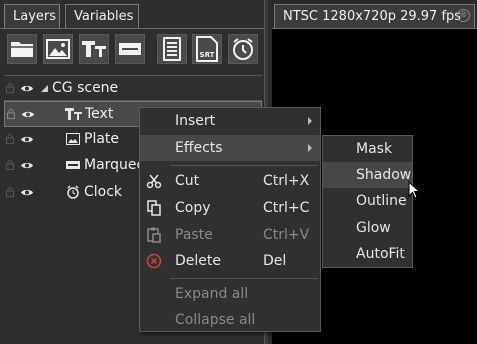  I want to click on menu-item-insert: Insert, so click(230, 121).